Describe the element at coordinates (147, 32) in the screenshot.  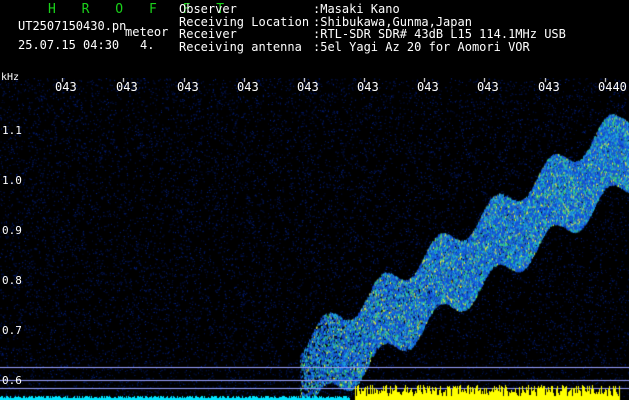
I see `meteor-label: meteor` at that location.